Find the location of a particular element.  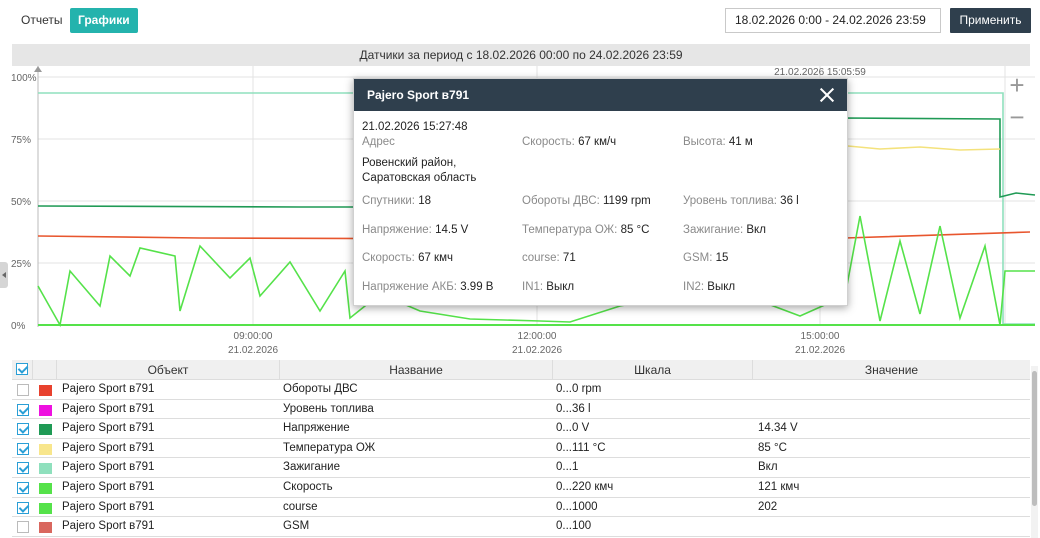

popup-field-label: IN2: is located at coordinates (694, 287).